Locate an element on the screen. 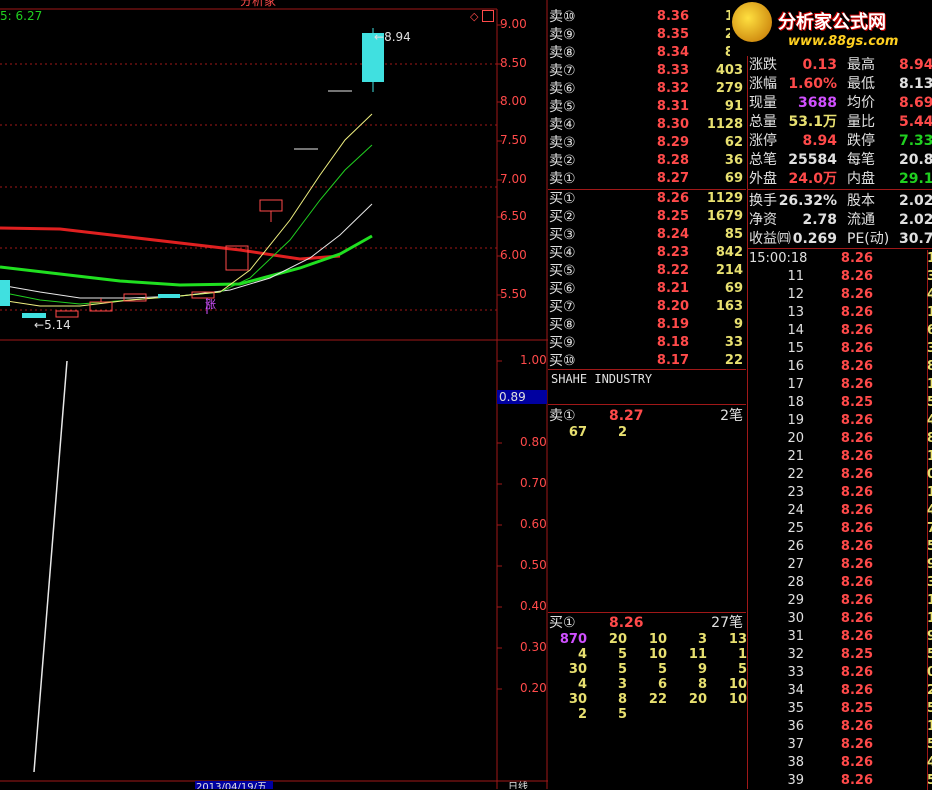 The height and width of the screenshot is (790, 932). tick-row: 12 8.26 4 is located at coordinates (840, 295).